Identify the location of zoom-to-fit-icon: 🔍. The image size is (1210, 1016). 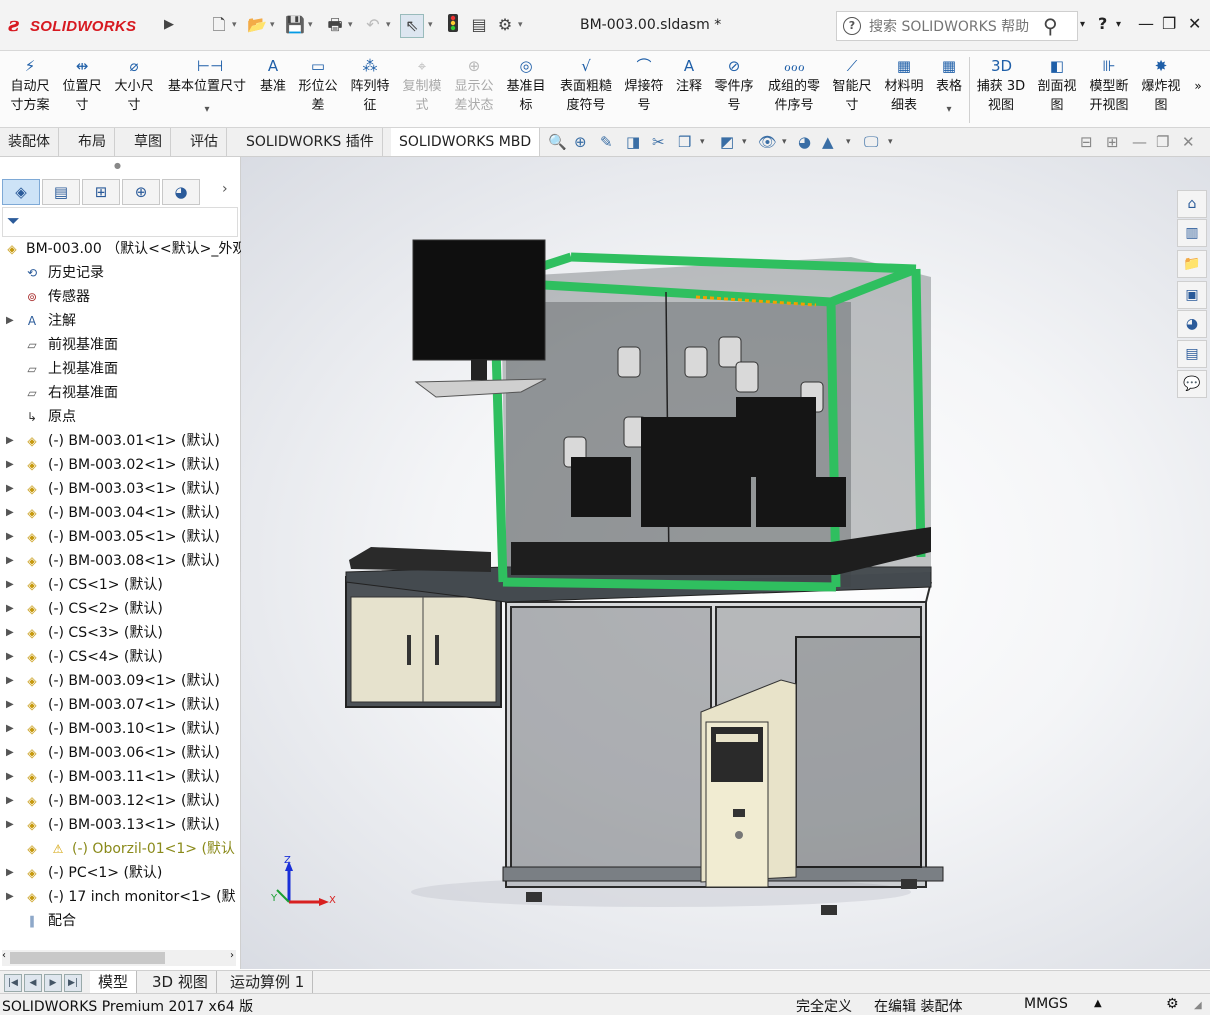
(557, 142).